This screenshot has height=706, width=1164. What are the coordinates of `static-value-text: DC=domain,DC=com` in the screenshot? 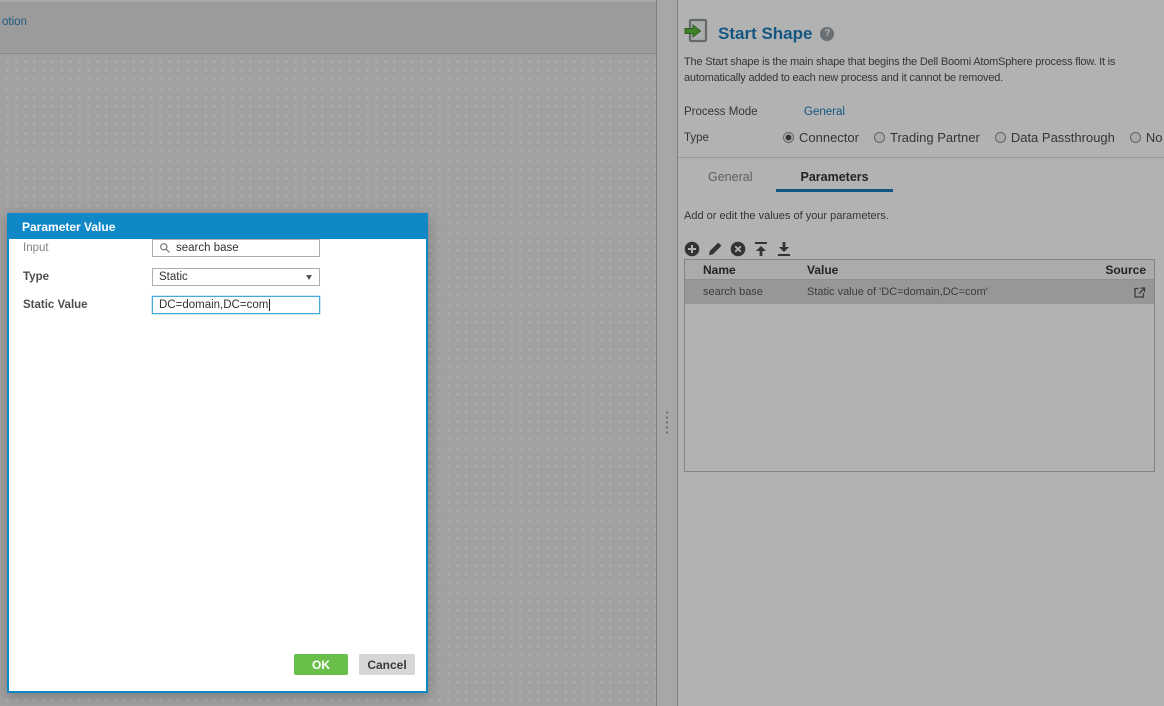 It's located at (214, 305).